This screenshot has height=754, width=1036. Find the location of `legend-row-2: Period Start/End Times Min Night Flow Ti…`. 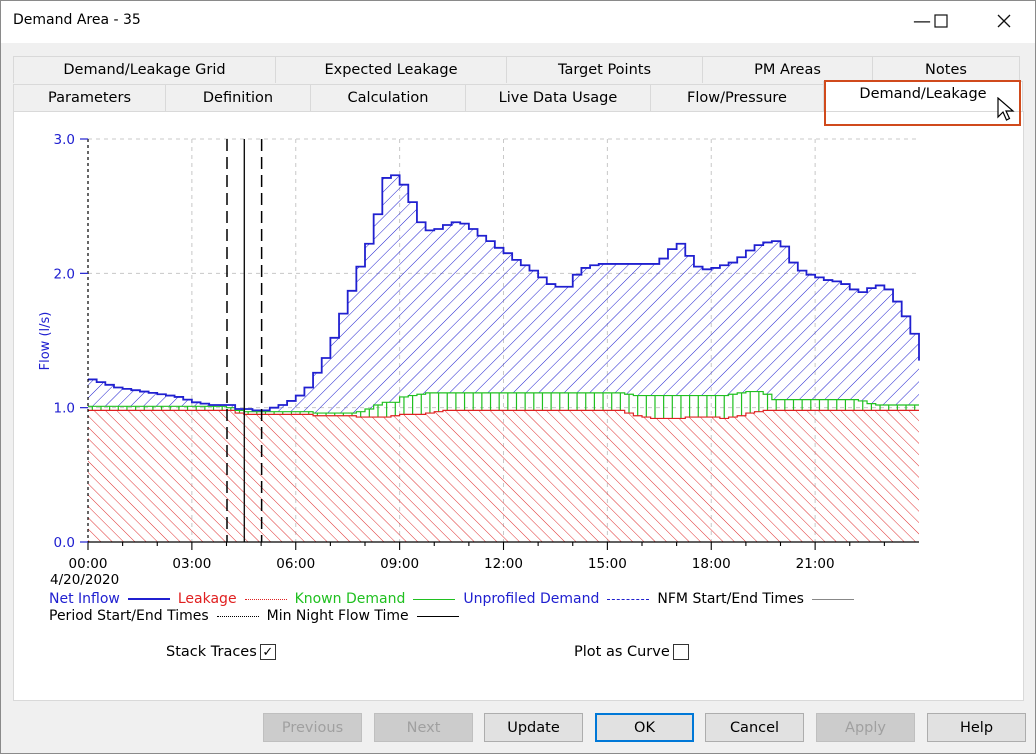

legend-row-2: Period Start/End Times Min Night Flow Ti… is located at coordinates (258, 616).